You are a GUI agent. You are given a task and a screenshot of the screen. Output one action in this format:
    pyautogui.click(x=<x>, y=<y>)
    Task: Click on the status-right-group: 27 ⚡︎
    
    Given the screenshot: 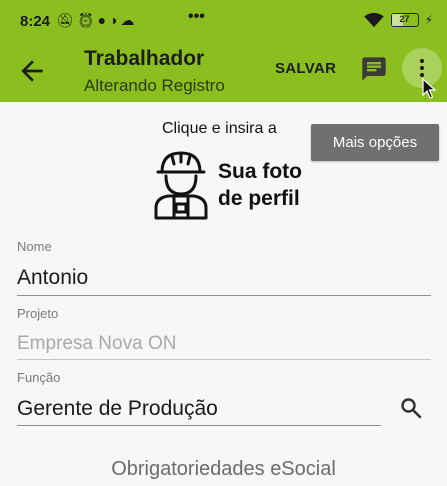 What is the action you would take?
    pyautogui.click(x=398, y=20)
    